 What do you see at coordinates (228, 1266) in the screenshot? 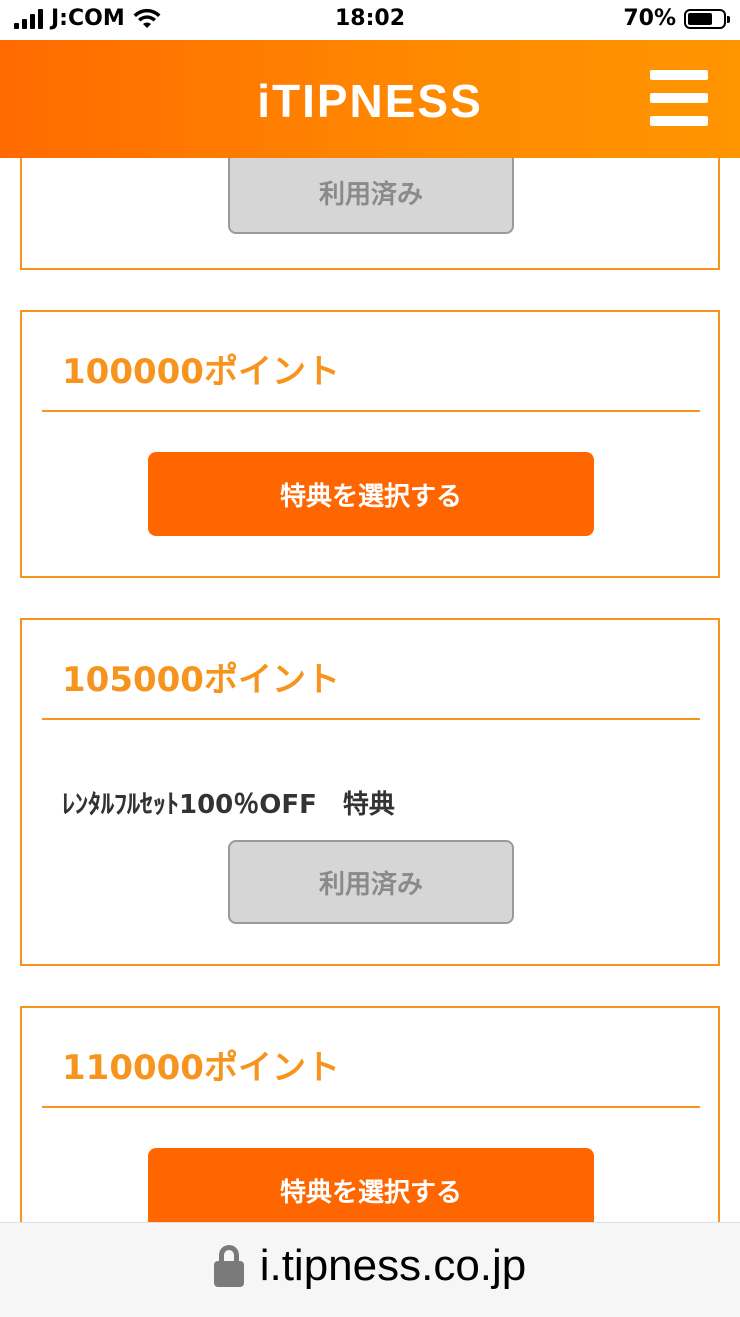
I see `lock-icon` at bounding box center [228, 1266].